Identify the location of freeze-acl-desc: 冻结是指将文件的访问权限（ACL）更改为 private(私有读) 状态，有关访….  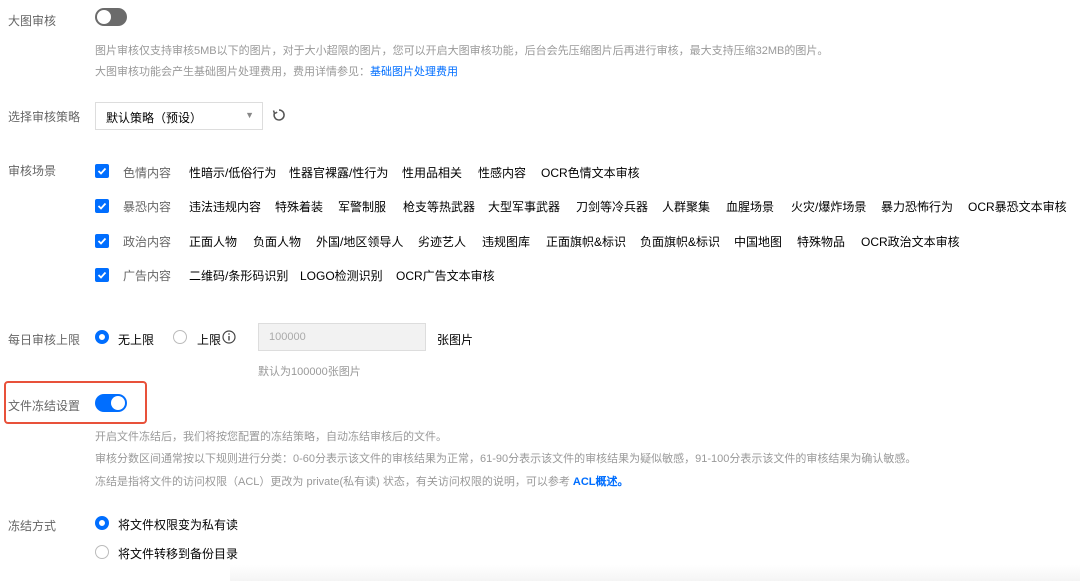
(362, 481).